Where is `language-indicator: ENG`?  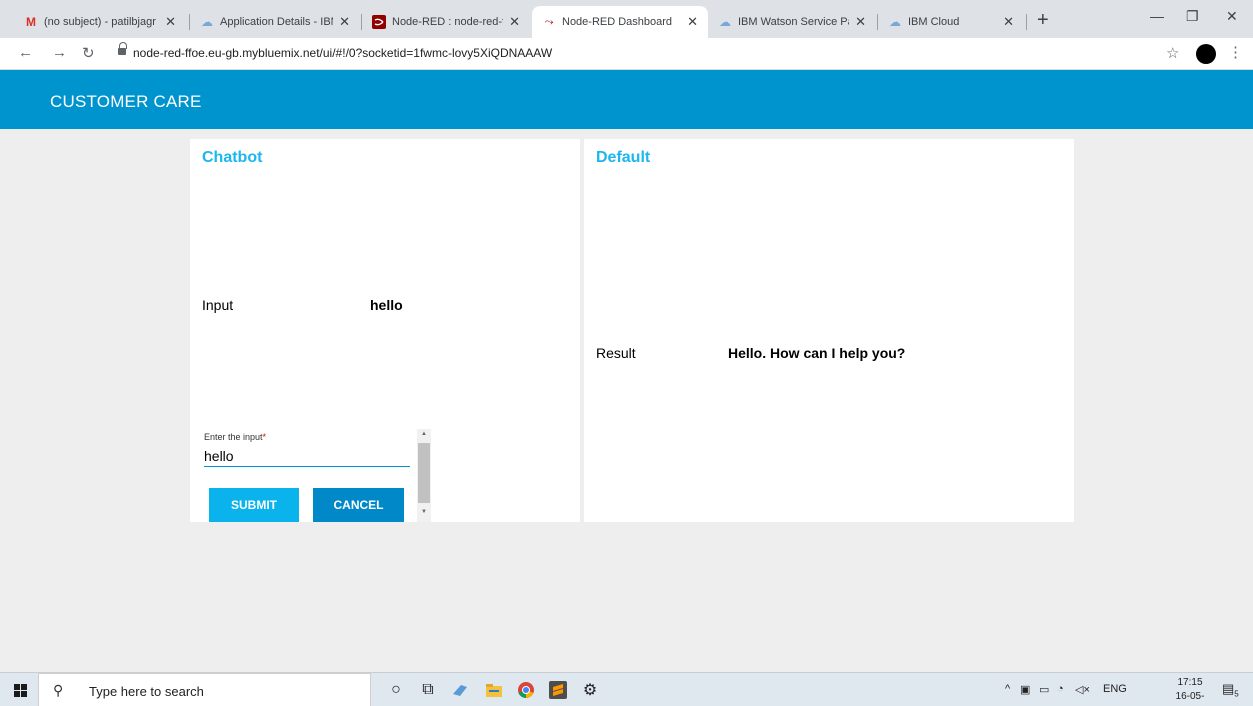 language-indicator: ENG is located at coordinates (1115, 689).